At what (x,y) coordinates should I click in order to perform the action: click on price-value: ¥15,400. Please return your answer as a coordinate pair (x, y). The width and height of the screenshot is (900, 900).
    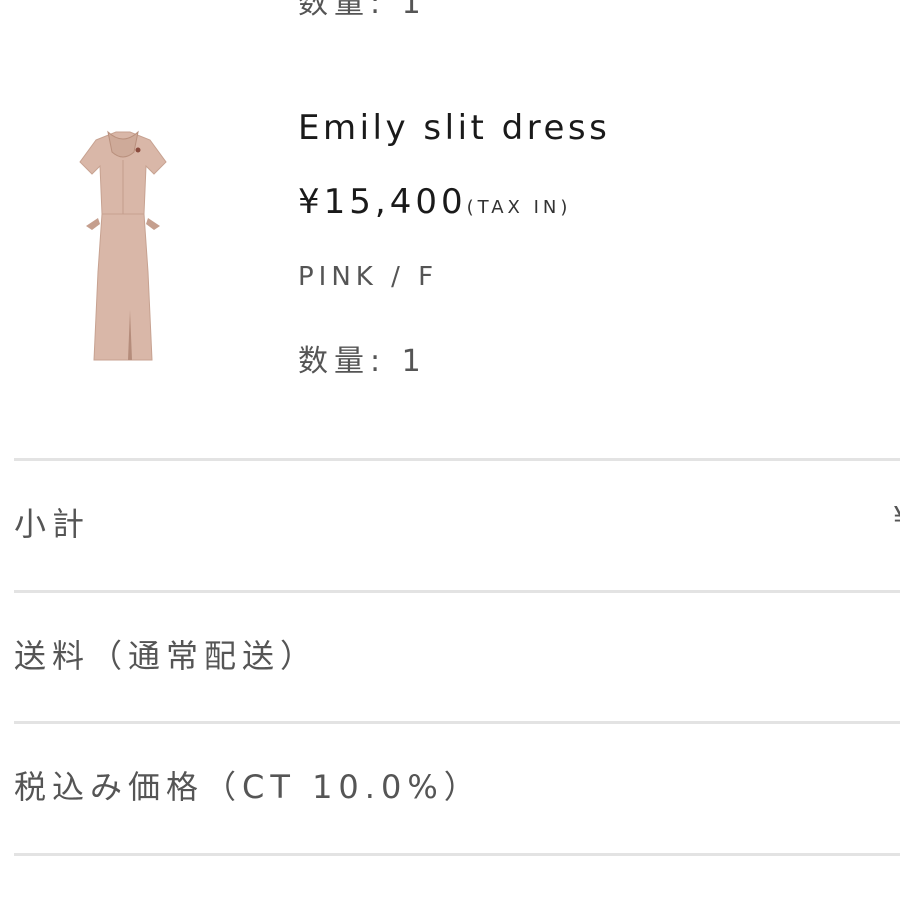
    Looking at the image, I should click on (382, 202).